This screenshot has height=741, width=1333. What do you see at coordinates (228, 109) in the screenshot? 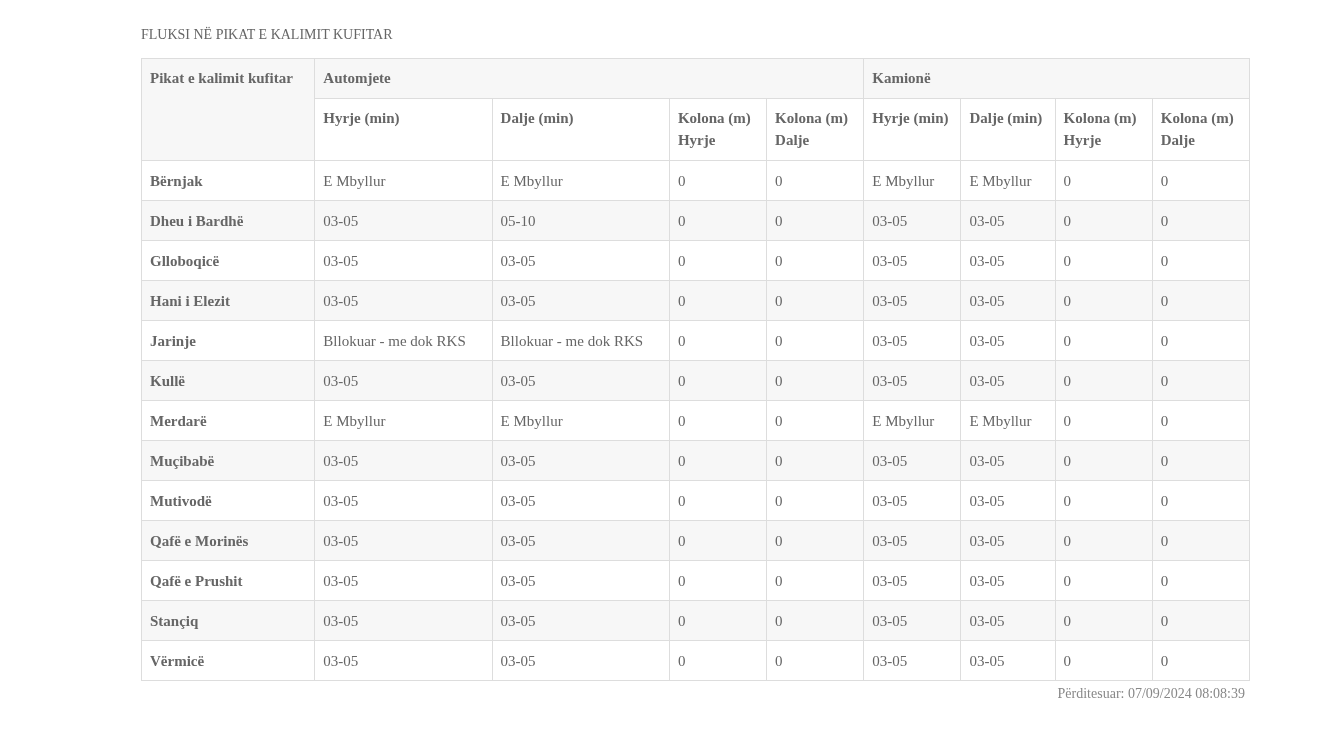
I see `column-header: Pikat e kalimit kufitar` at bounding box center [228, 109].